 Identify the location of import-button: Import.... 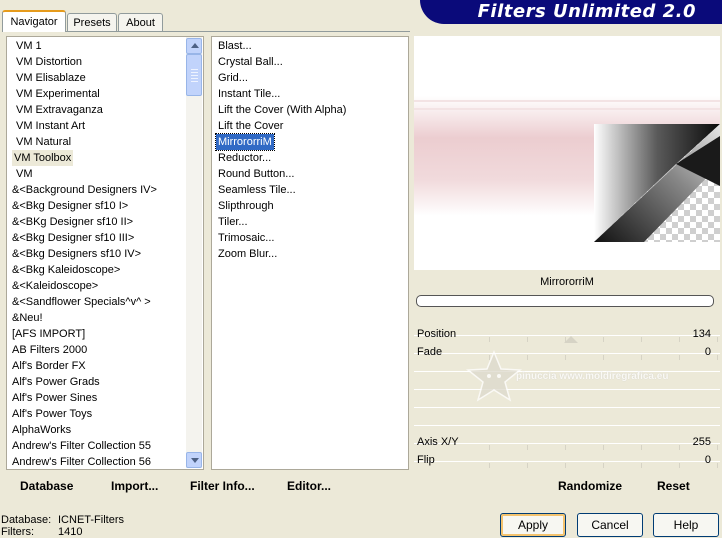
(134, 486).